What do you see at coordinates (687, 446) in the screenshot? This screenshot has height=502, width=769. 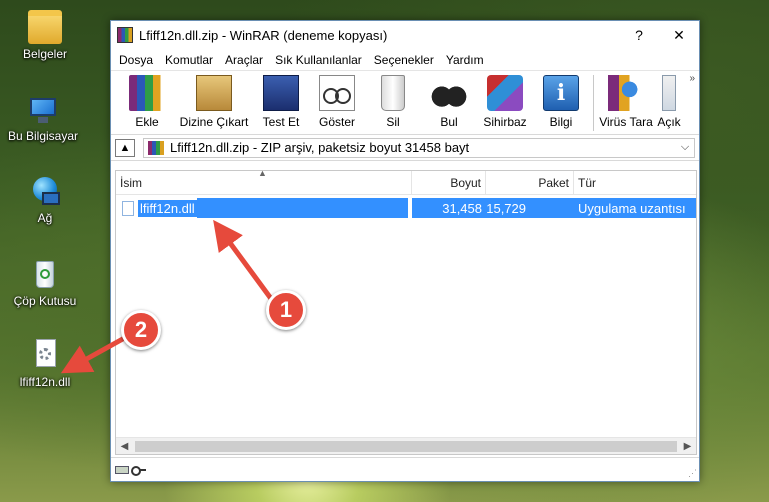 I see `scroll-right-icon: ▶` at bounding box center [687, 446].